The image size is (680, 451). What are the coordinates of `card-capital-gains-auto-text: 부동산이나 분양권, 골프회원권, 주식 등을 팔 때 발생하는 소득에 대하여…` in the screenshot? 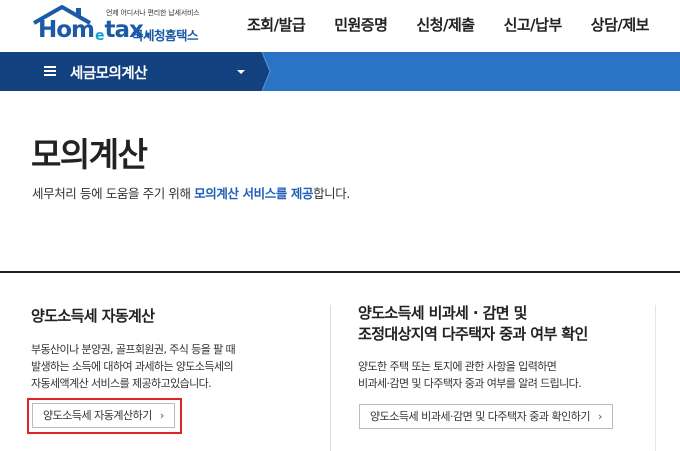 It's located at (133, 366).